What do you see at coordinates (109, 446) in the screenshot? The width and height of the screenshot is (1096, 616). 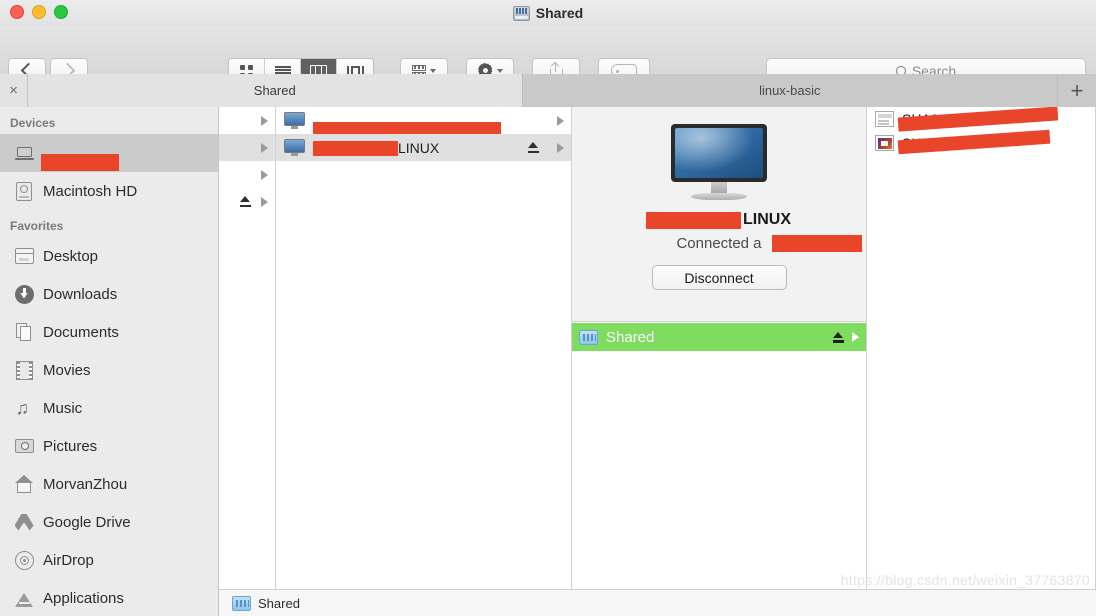 I see `sidebar-item-pictures: Pictures` at bounding box center [109, 446].